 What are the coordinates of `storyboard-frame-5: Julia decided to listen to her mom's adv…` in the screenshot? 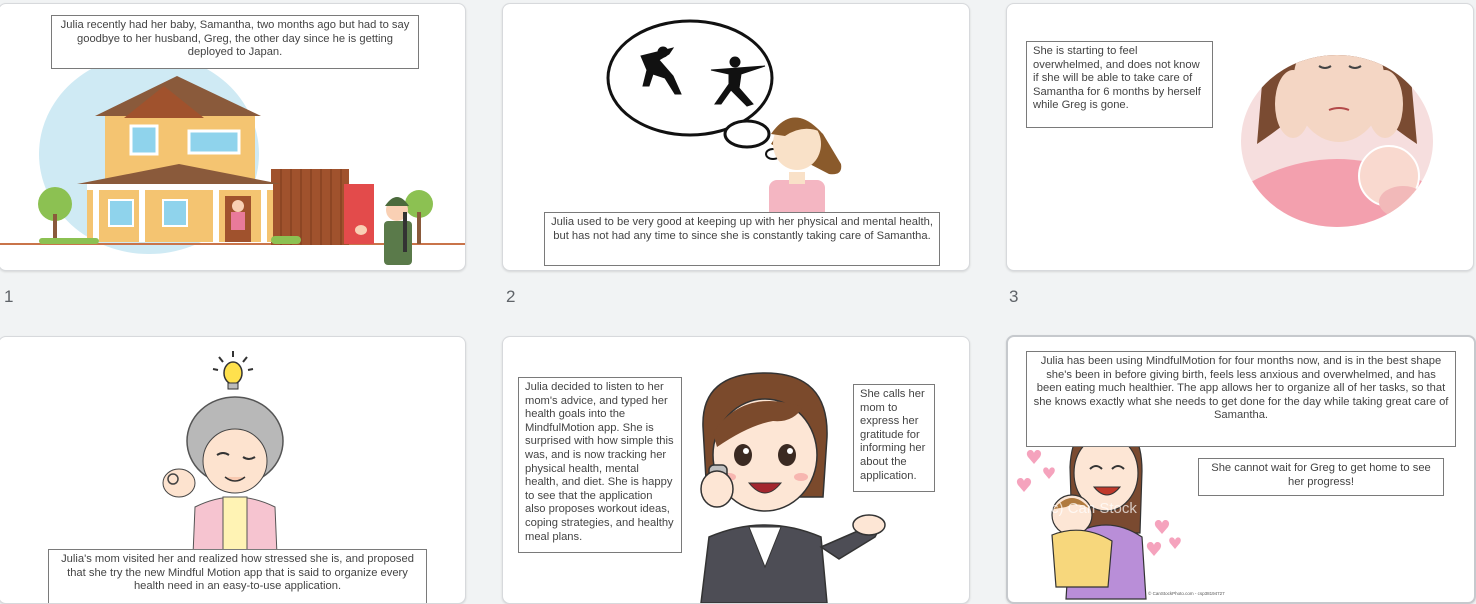 It's located at (736, 470).